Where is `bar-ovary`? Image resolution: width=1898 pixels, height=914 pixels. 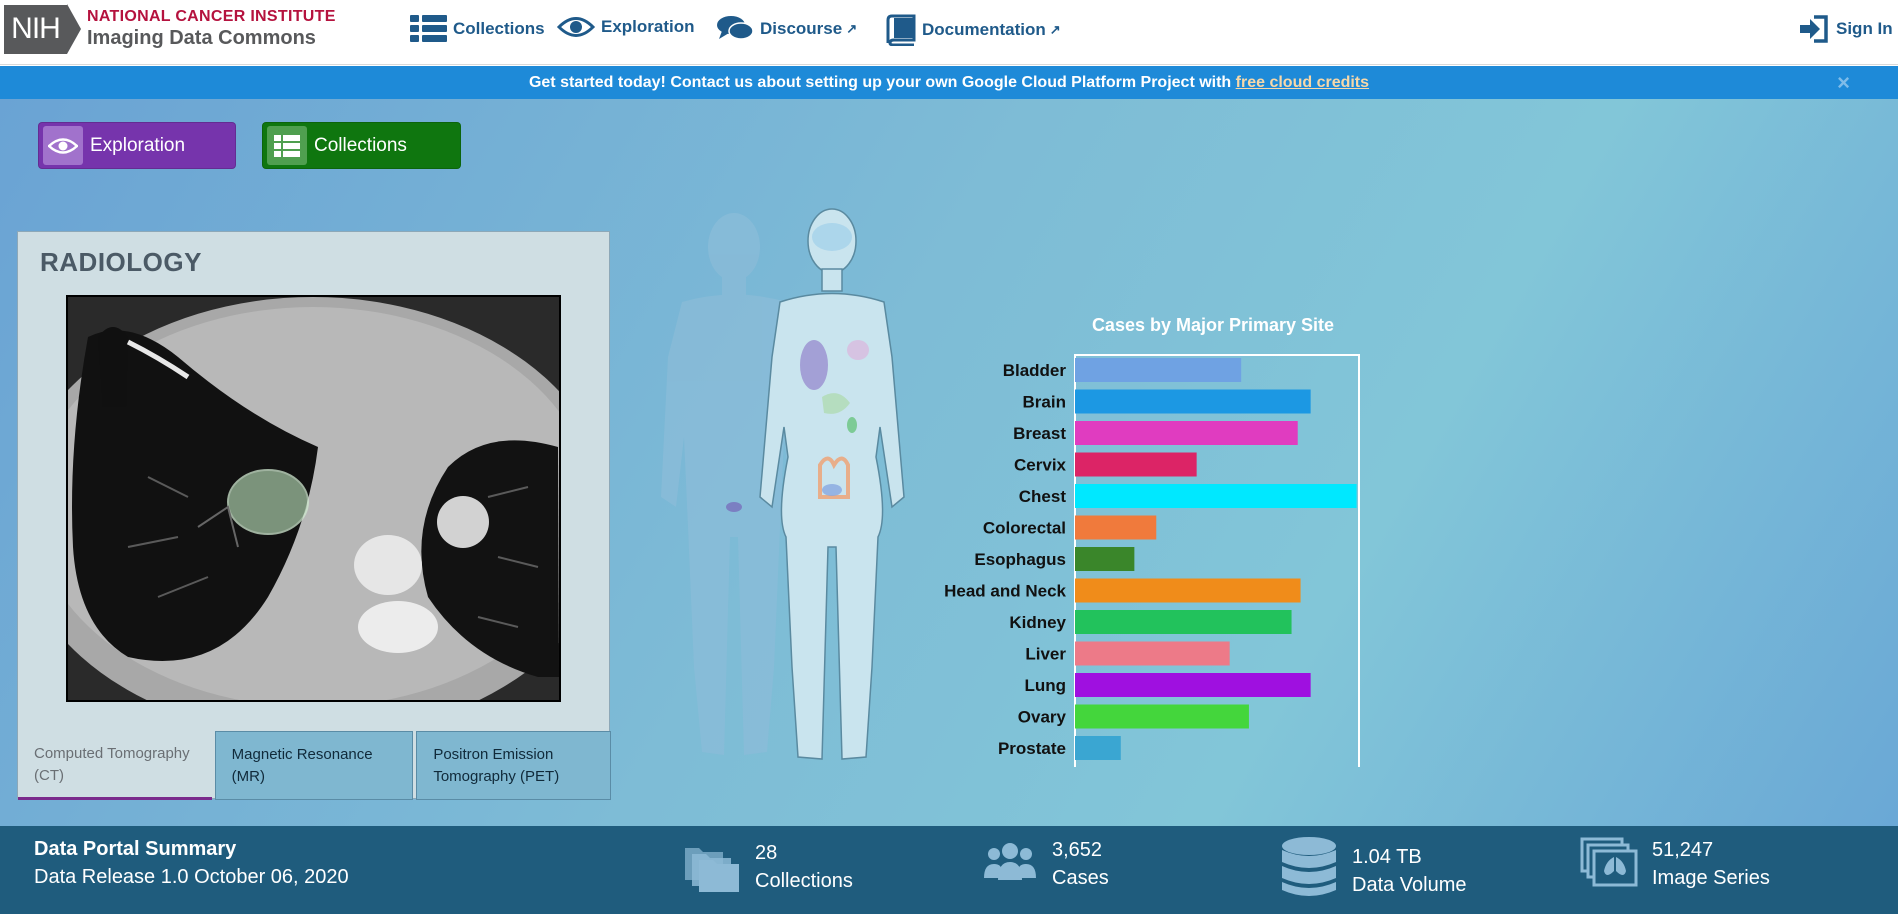 bar-ovary is located at coordinates (1162, 716).